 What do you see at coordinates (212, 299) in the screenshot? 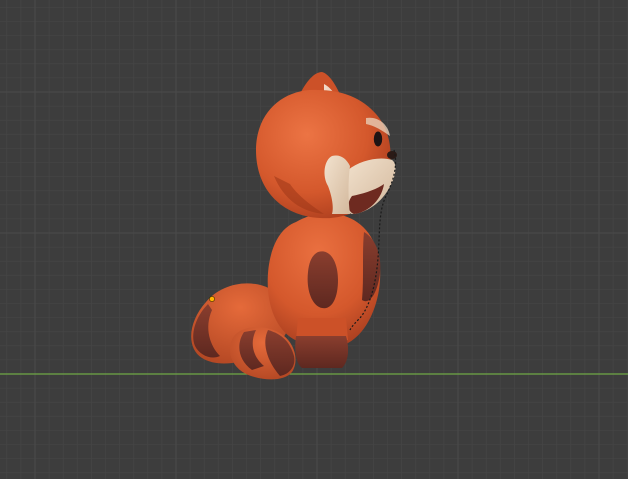
I see `object-origin-marker` at bounding box center [212, 299].